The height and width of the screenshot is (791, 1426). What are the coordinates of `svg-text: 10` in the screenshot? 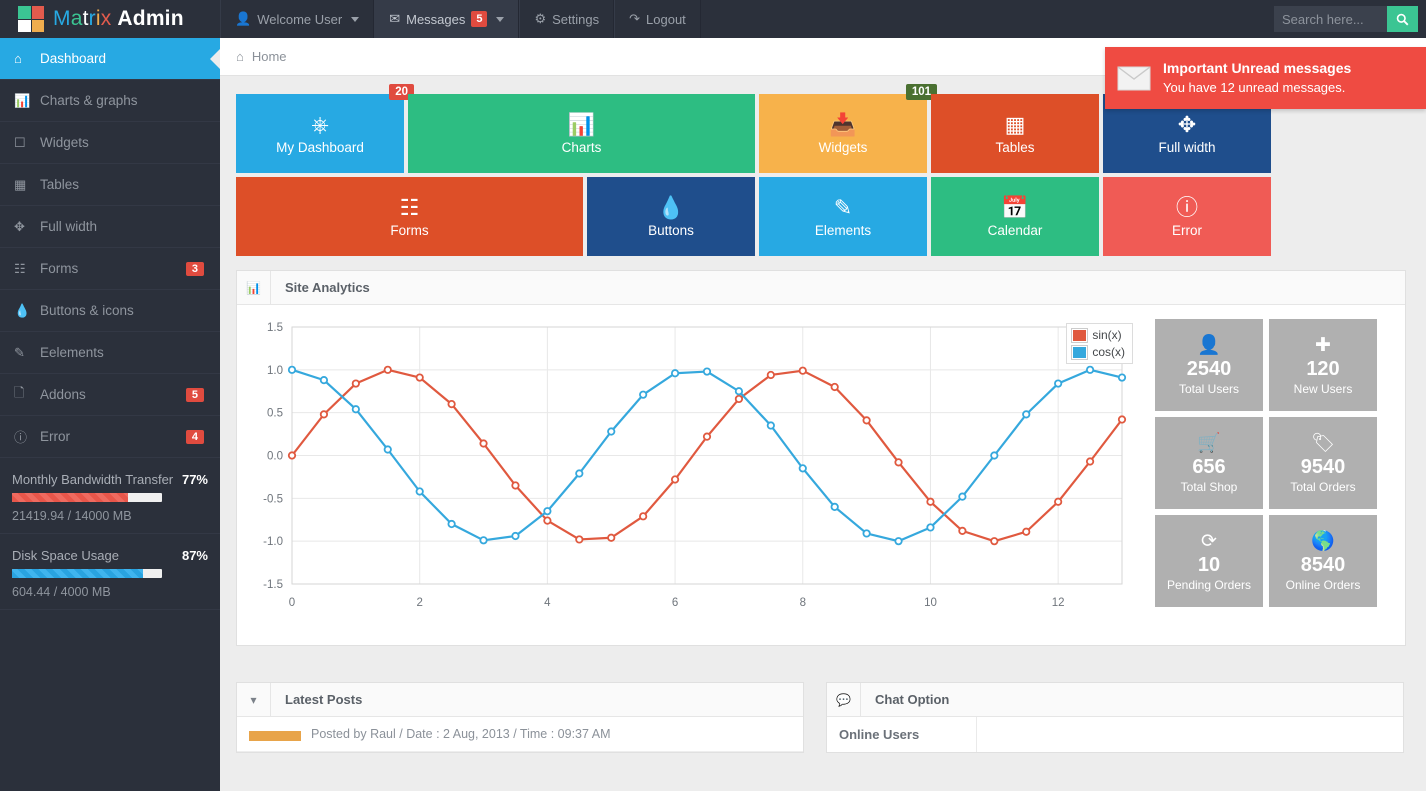 It's located at (930, 603).